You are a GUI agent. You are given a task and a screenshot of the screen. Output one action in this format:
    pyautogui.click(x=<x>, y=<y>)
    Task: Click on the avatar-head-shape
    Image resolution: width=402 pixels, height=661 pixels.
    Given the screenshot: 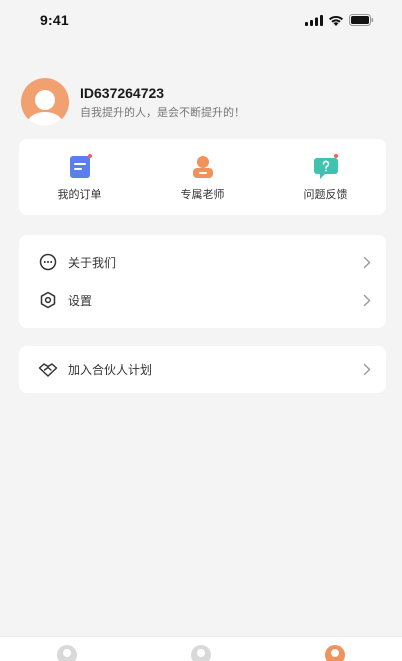 What is the action you would take?
    pyautogui.click(x=45, y=100)
    